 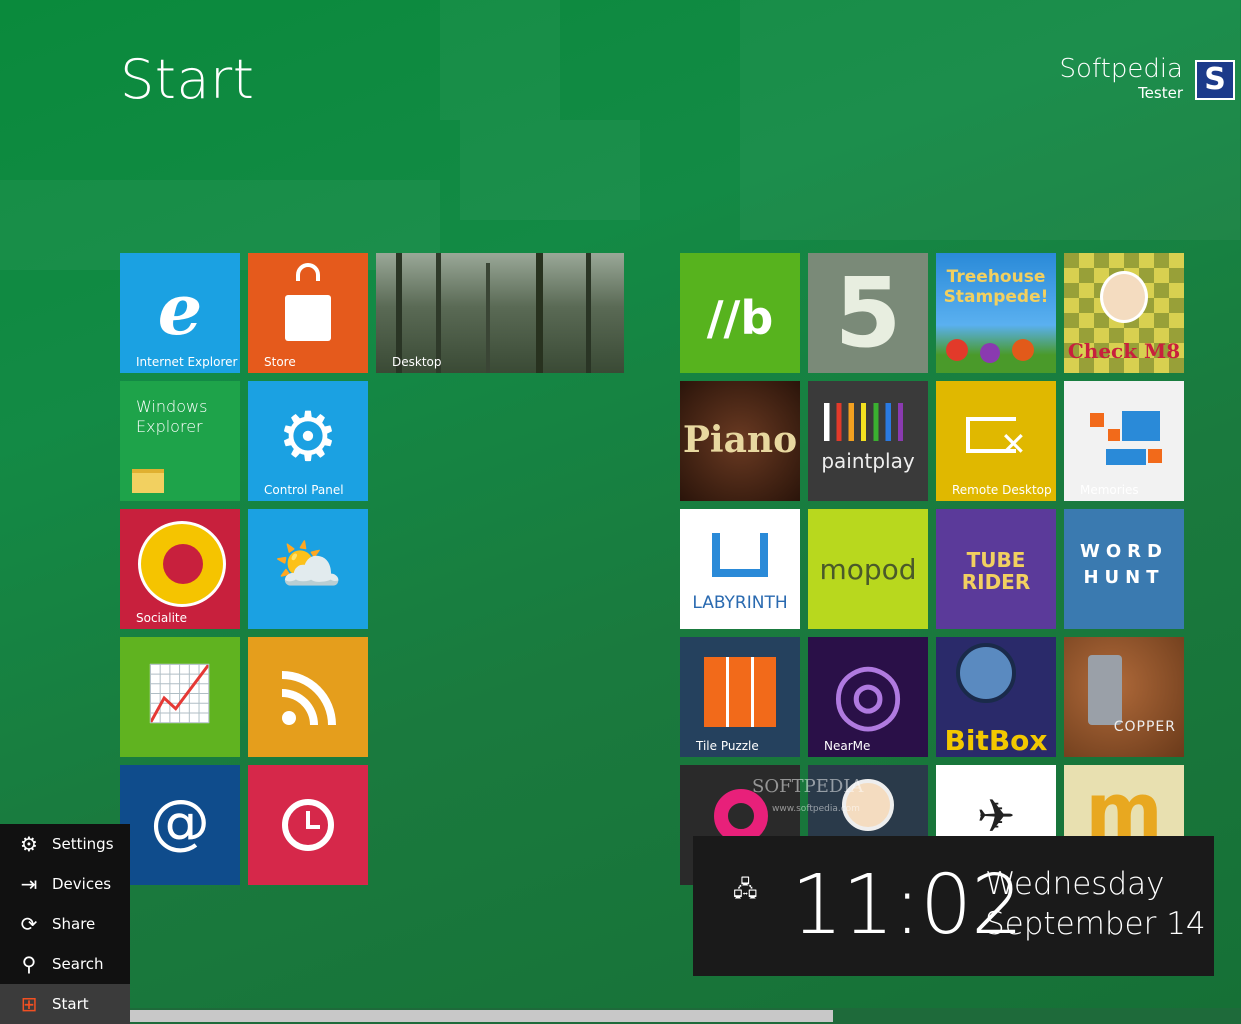 I want to click on search-icon: ⚲, so click(x=29, y=964).